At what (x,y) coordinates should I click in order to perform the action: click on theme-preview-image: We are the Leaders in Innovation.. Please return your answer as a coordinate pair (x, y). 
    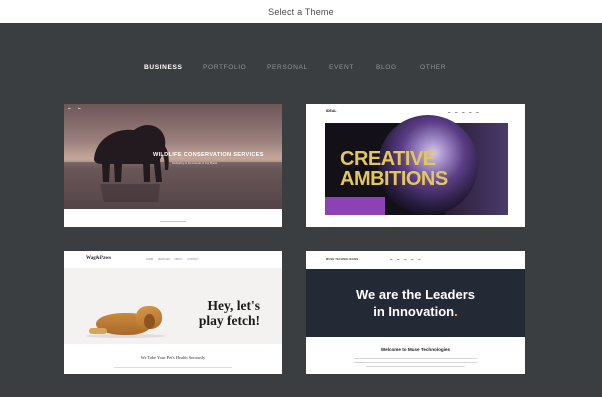
    Looking at the image, I should click on (415, 303).